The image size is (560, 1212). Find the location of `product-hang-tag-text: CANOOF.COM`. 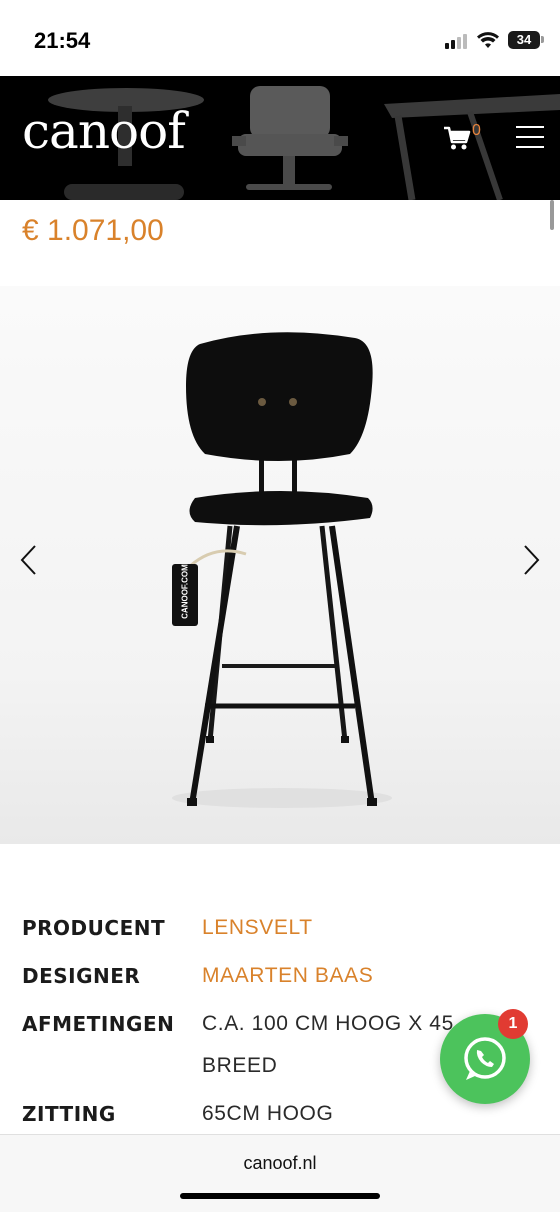

product-hang-tag-text: CANOOF.COM is located at coordinates (185, 591).